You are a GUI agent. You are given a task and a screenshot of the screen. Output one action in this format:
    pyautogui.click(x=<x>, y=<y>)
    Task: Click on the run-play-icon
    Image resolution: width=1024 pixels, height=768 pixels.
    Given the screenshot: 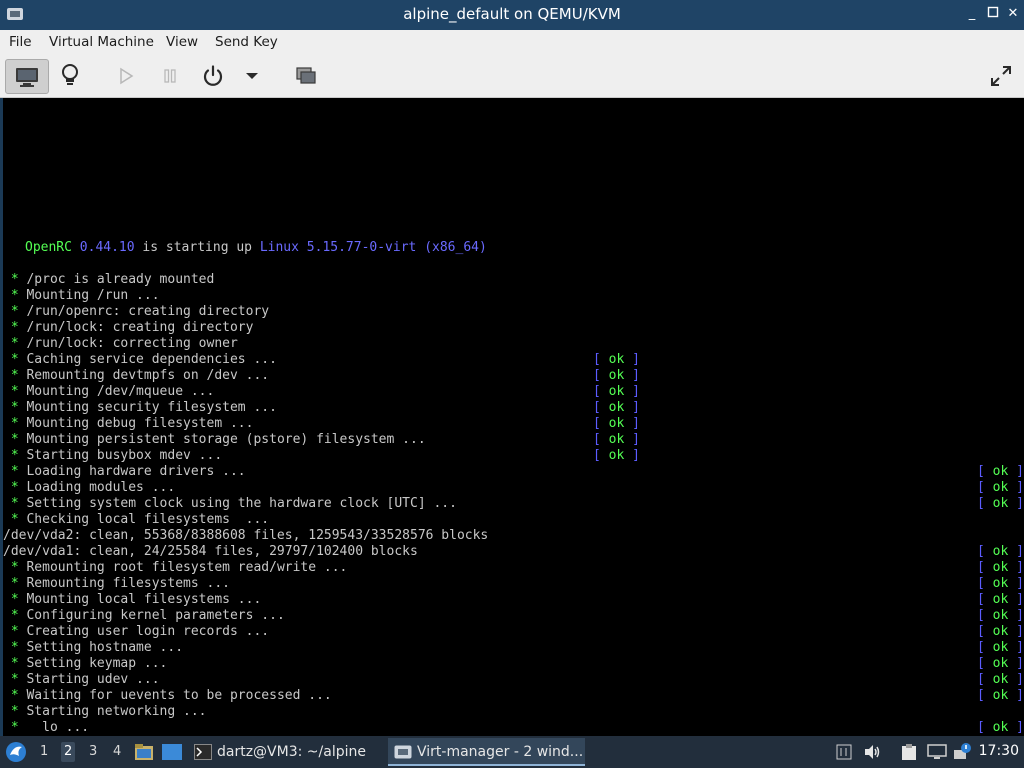 What is the action you would take?
    pyautogui.click(x=127, y=75)
    